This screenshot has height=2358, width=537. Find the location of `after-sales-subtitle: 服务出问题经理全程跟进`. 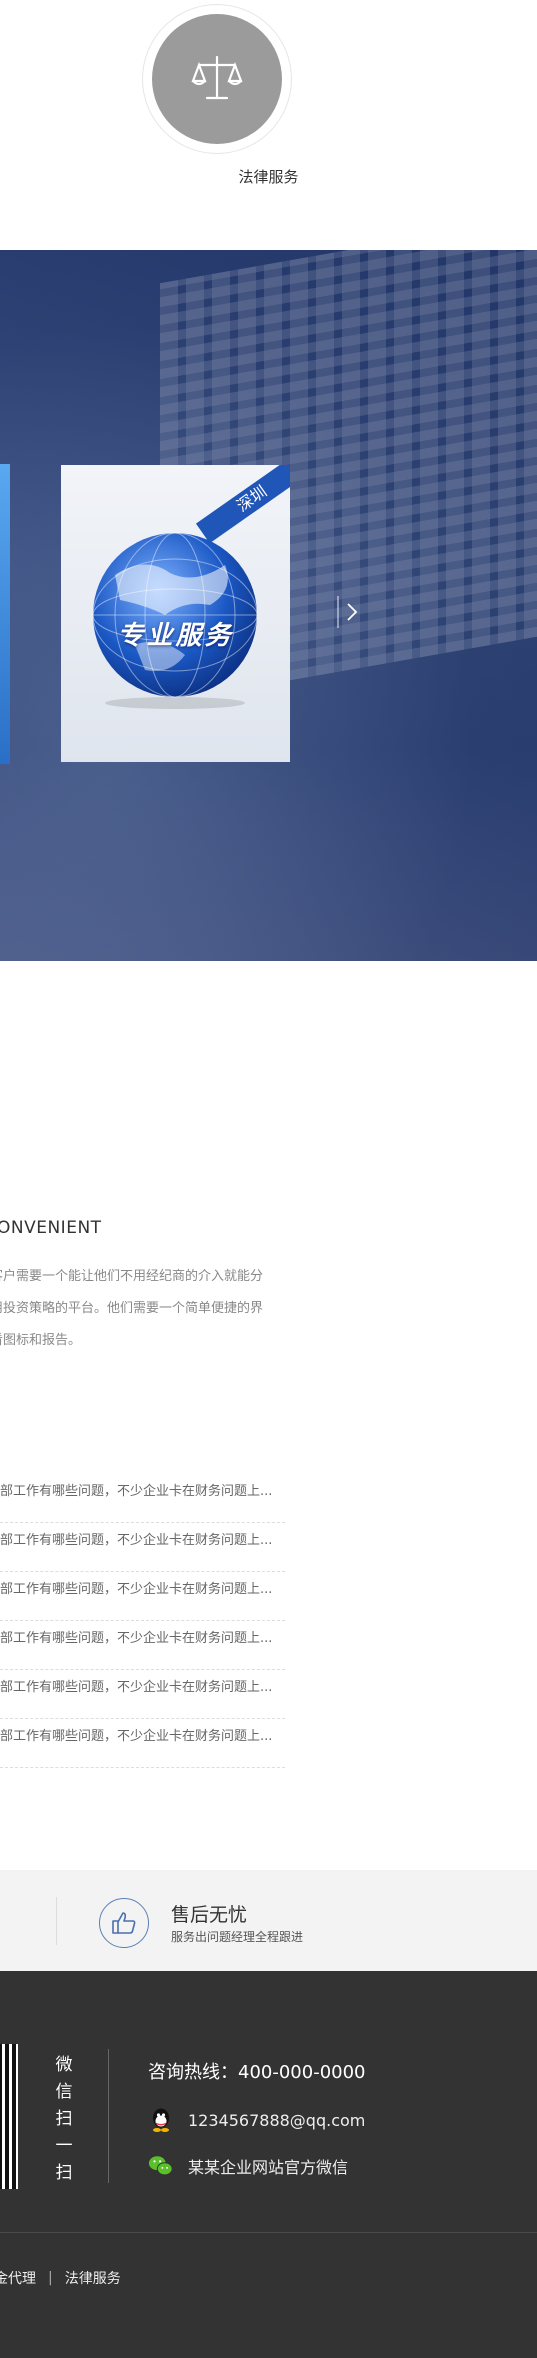

after-sales-subtitle: 服务出问题经理全程跟进 is located at coordinates (237, 1937).